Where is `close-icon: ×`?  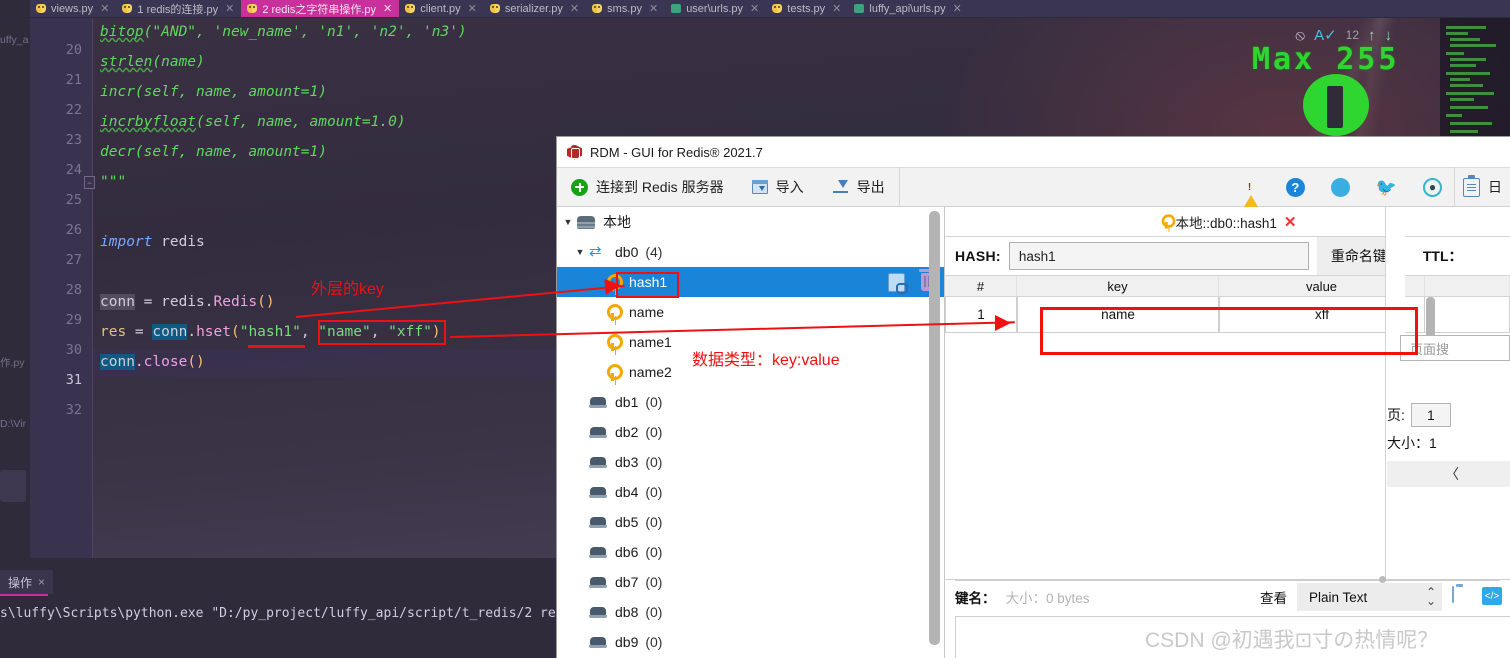 close-icon: × is located at coordinates (41, 582).